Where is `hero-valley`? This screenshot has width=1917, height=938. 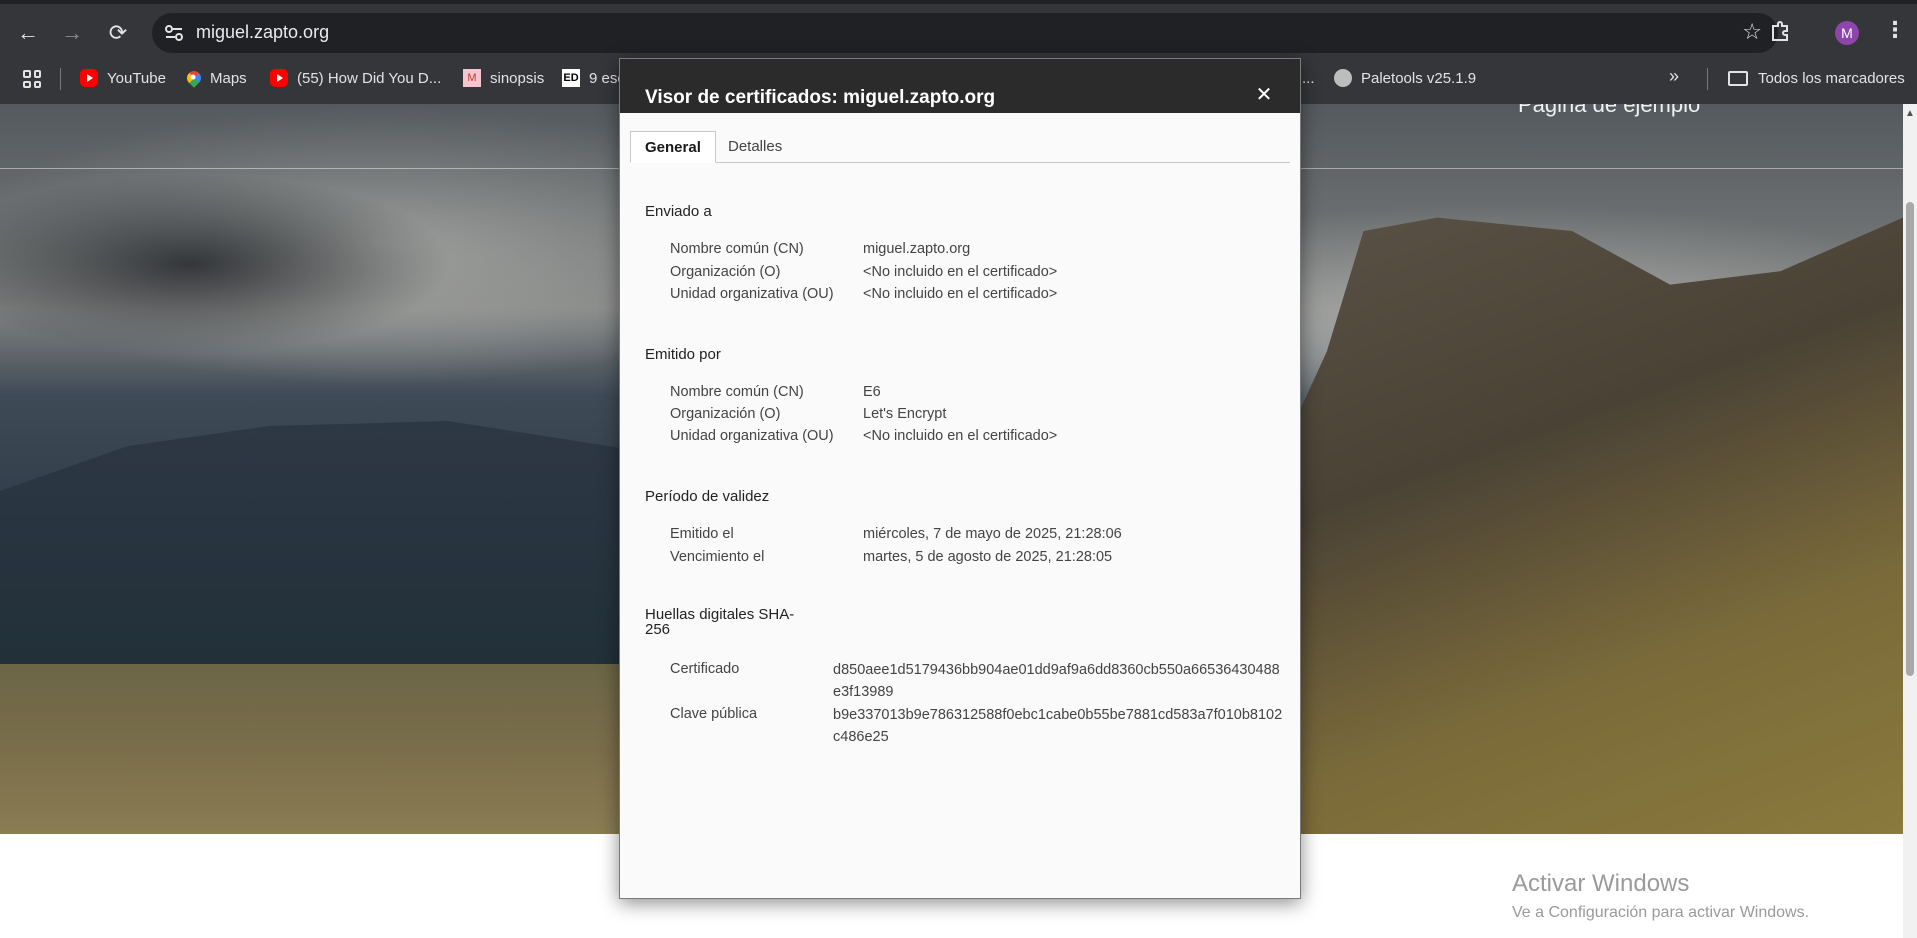 hero-valley is located at coordinates (350, 749).